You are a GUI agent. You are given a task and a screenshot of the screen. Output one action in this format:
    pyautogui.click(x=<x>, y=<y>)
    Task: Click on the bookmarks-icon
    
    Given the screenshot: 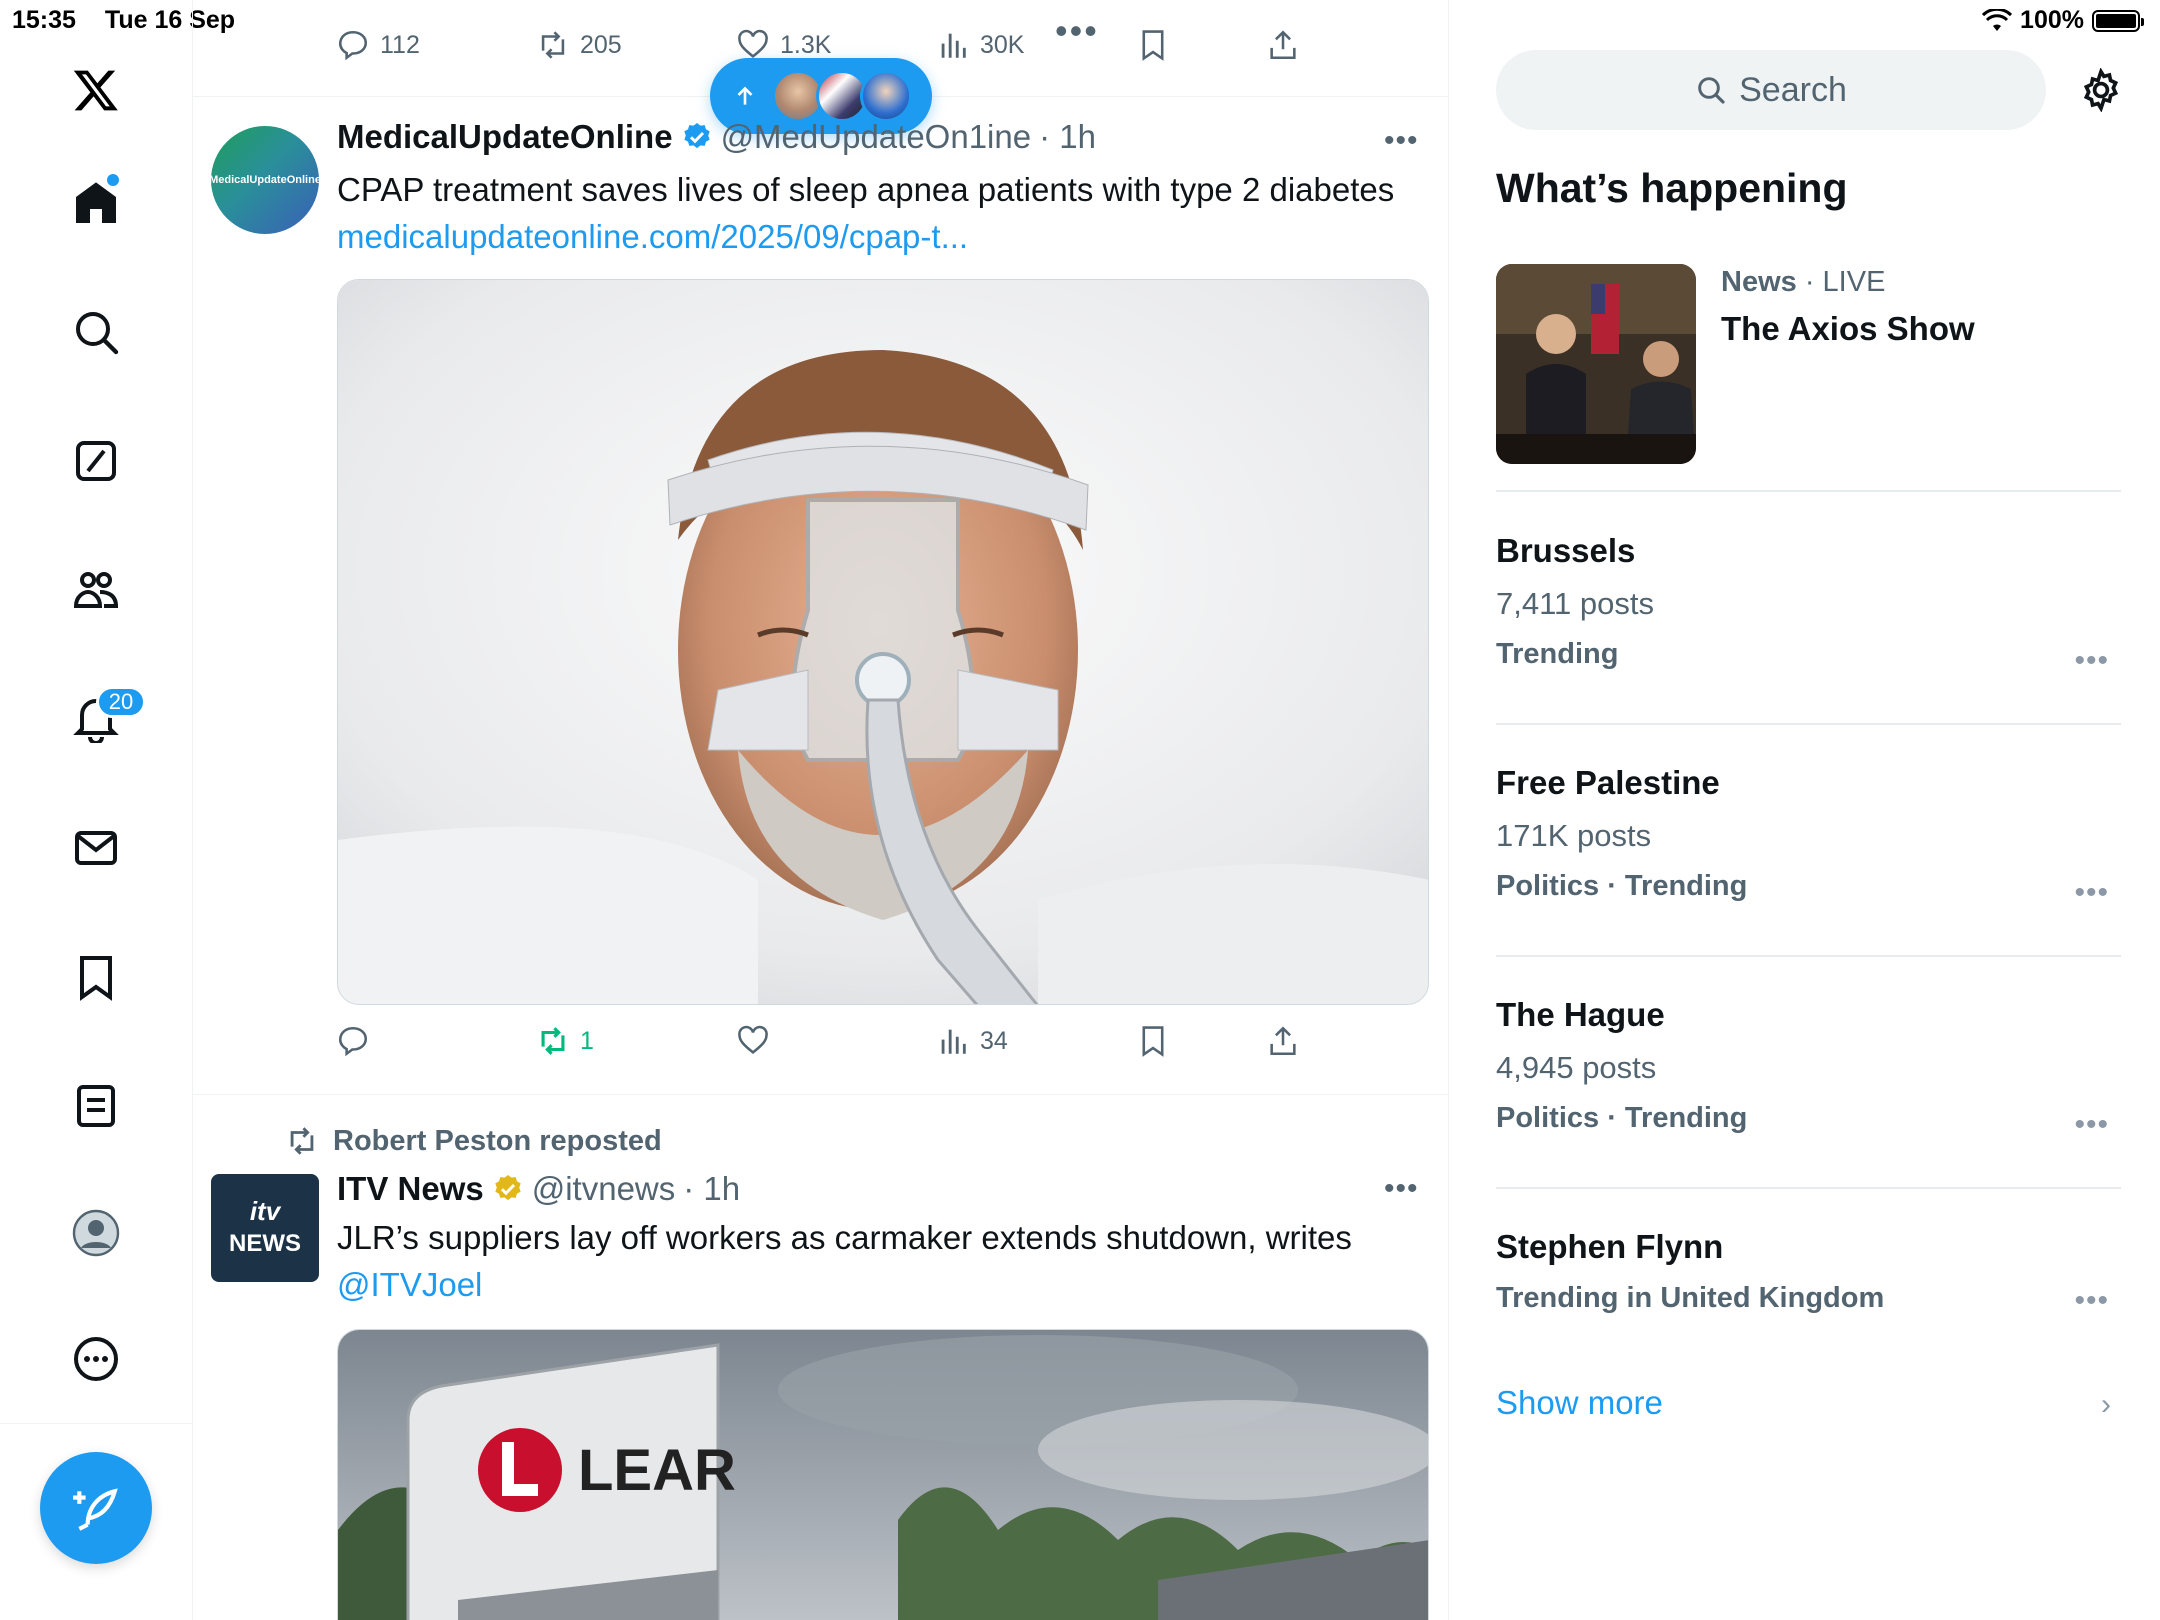 What is the action you would take?
    pyautogui.click(x=96, y=977)
    